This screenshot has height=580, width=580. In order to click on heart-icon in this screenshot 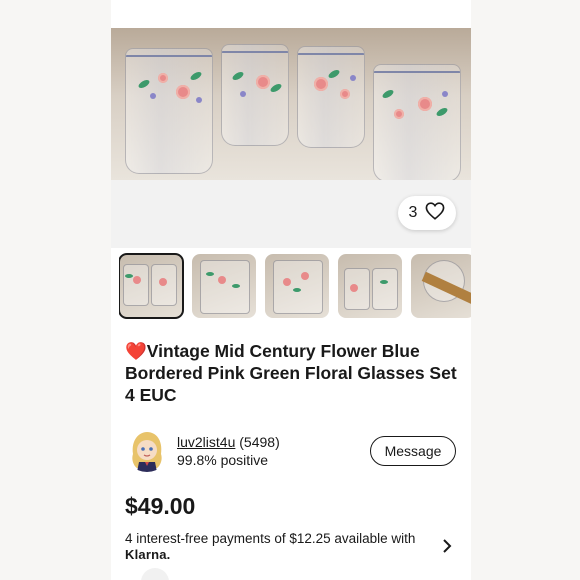, I will do `click(435, 213)`.